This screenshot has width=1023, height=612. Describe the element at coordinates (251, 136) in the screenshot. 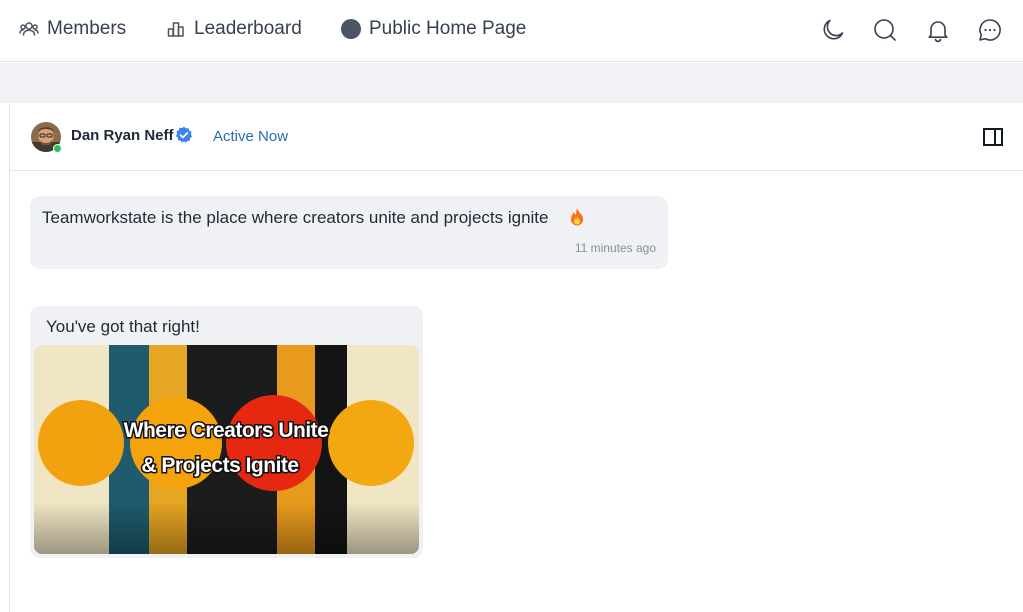

I see `active-status: Active Now` at that location.